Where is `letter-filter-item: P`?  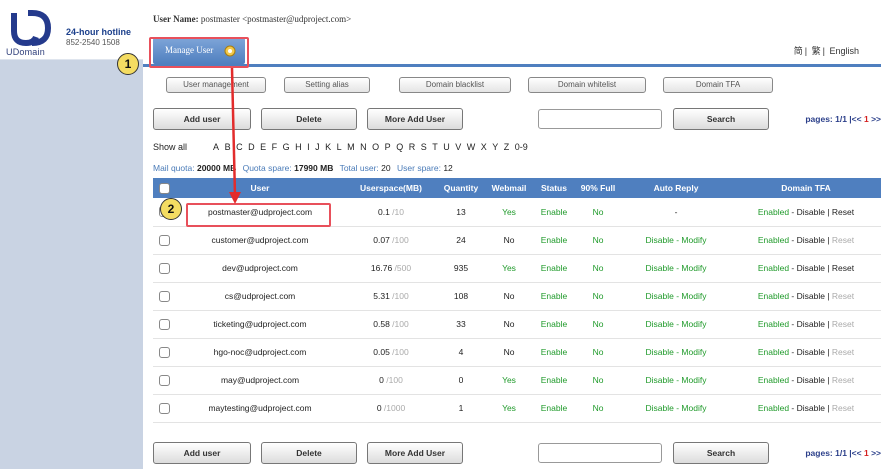 letter-filter-item: P is located at coordinates (388, 147).